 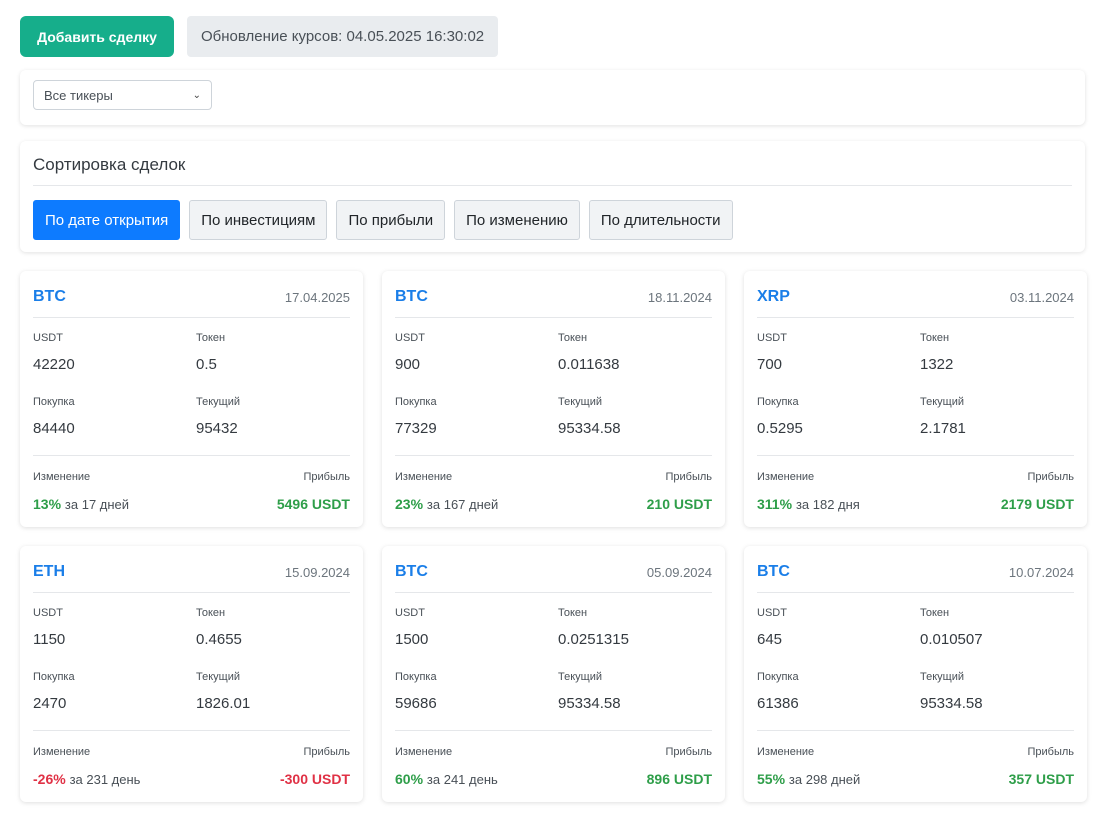 I want to click on deal-date: 10.07.2024, so click(x=1041, y=572).